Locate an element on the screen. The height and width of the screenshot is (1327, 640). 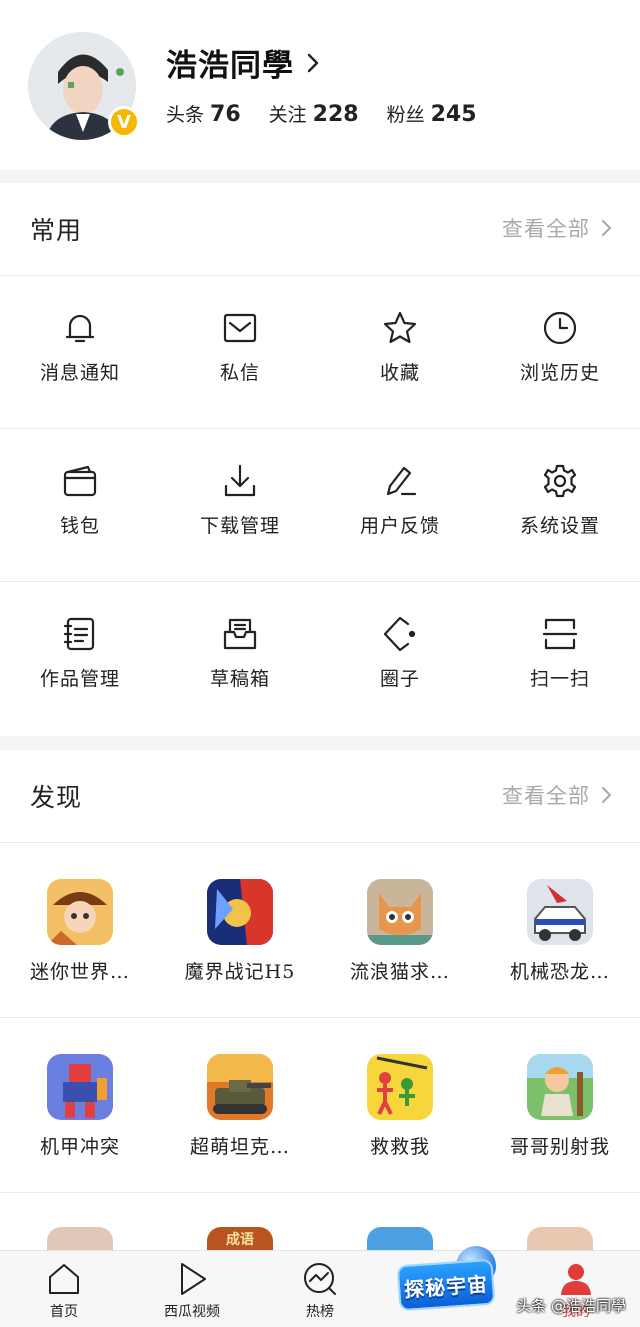
common-section-header: 常用 查看全部 is located at coordinates (320, 229).